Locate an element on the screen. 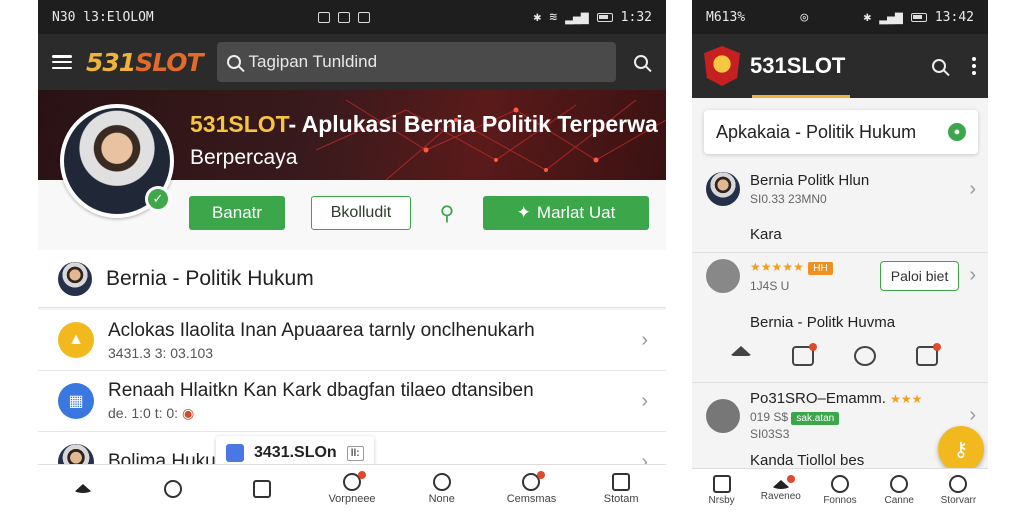 The width and height of the screenshot is (1024, 512). list-item-title: Kara is located at coordinates (766, 234).